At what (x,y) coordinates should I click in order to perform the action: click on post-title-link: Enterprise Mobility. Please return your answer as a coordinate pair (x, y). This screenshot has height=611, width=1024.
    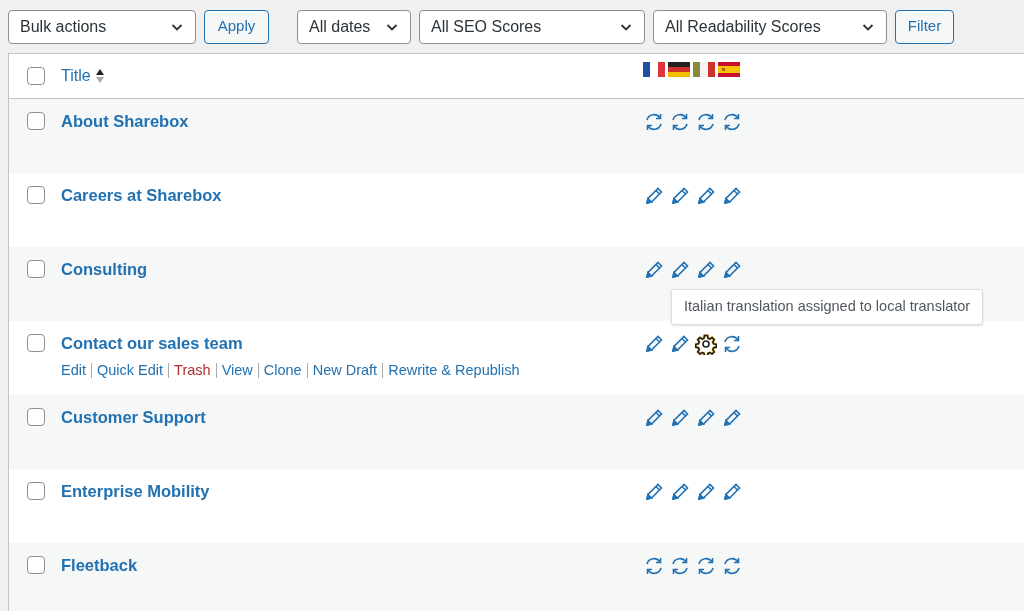
    Looking at the image, I should click on (135, 491).